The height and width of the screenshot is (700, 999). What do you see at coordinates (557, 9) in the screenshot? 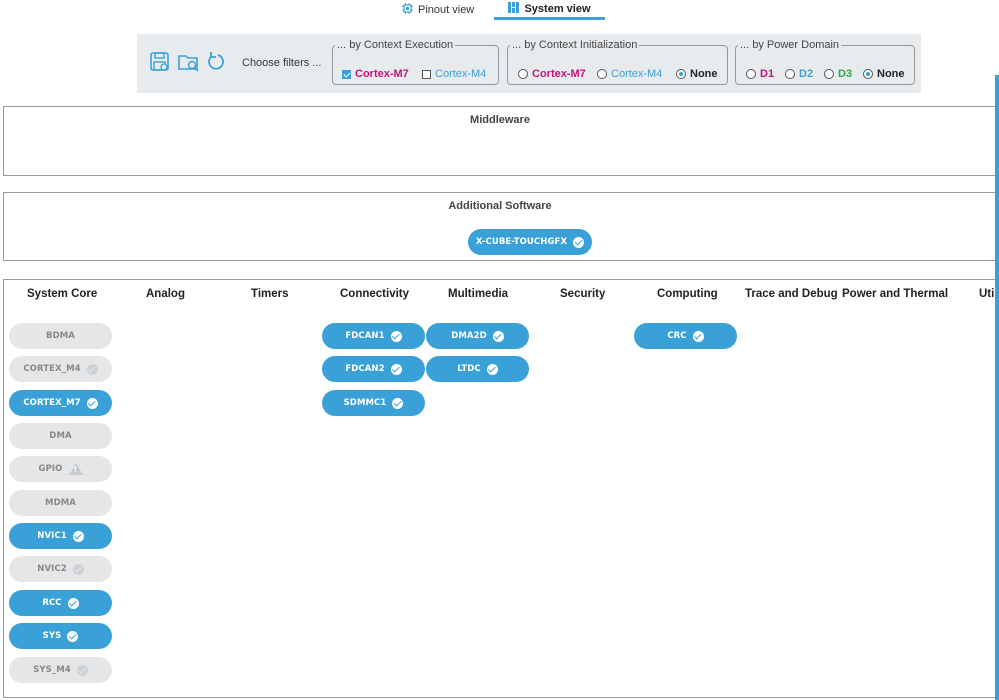
I see `tab-system-label: System view` at bounding box center [557, 9].